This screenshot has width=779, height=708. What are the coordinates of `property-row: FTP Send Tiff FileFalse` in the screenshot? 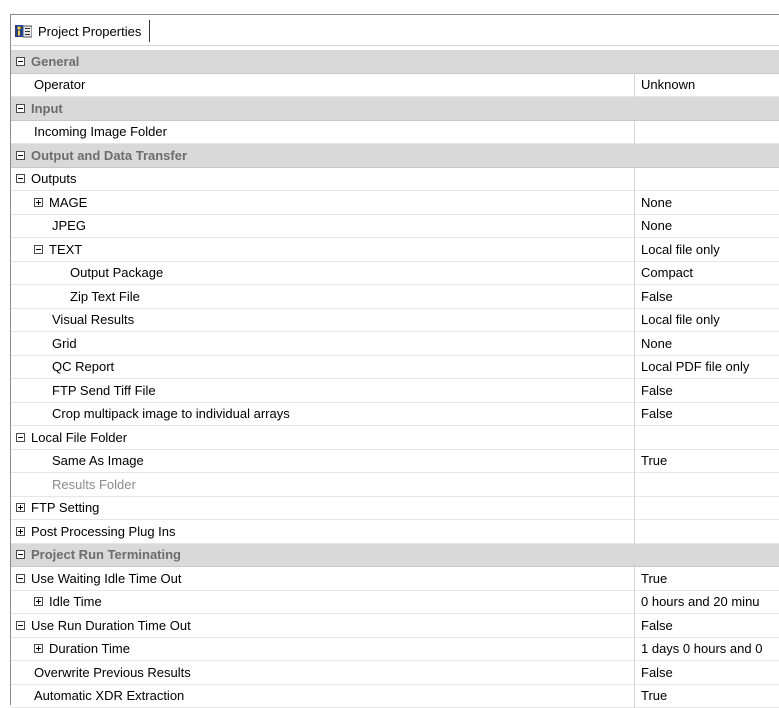 It's located at (395, 391).